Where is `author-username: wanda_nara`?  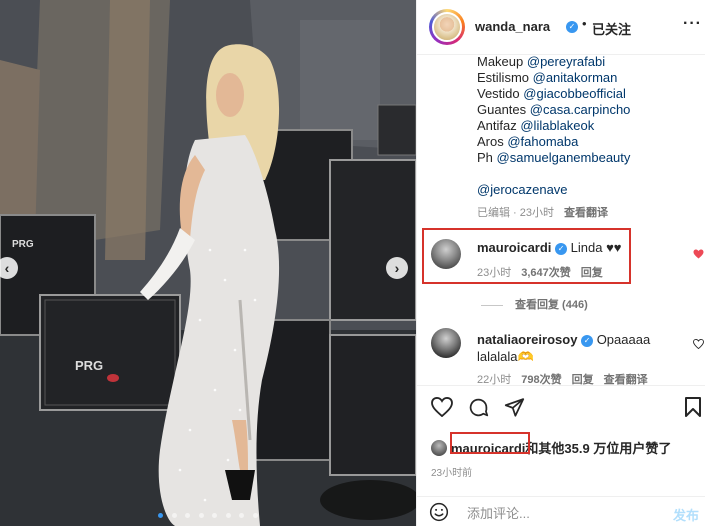
author-username: wanda_nara is located at coordinates (512, 26).